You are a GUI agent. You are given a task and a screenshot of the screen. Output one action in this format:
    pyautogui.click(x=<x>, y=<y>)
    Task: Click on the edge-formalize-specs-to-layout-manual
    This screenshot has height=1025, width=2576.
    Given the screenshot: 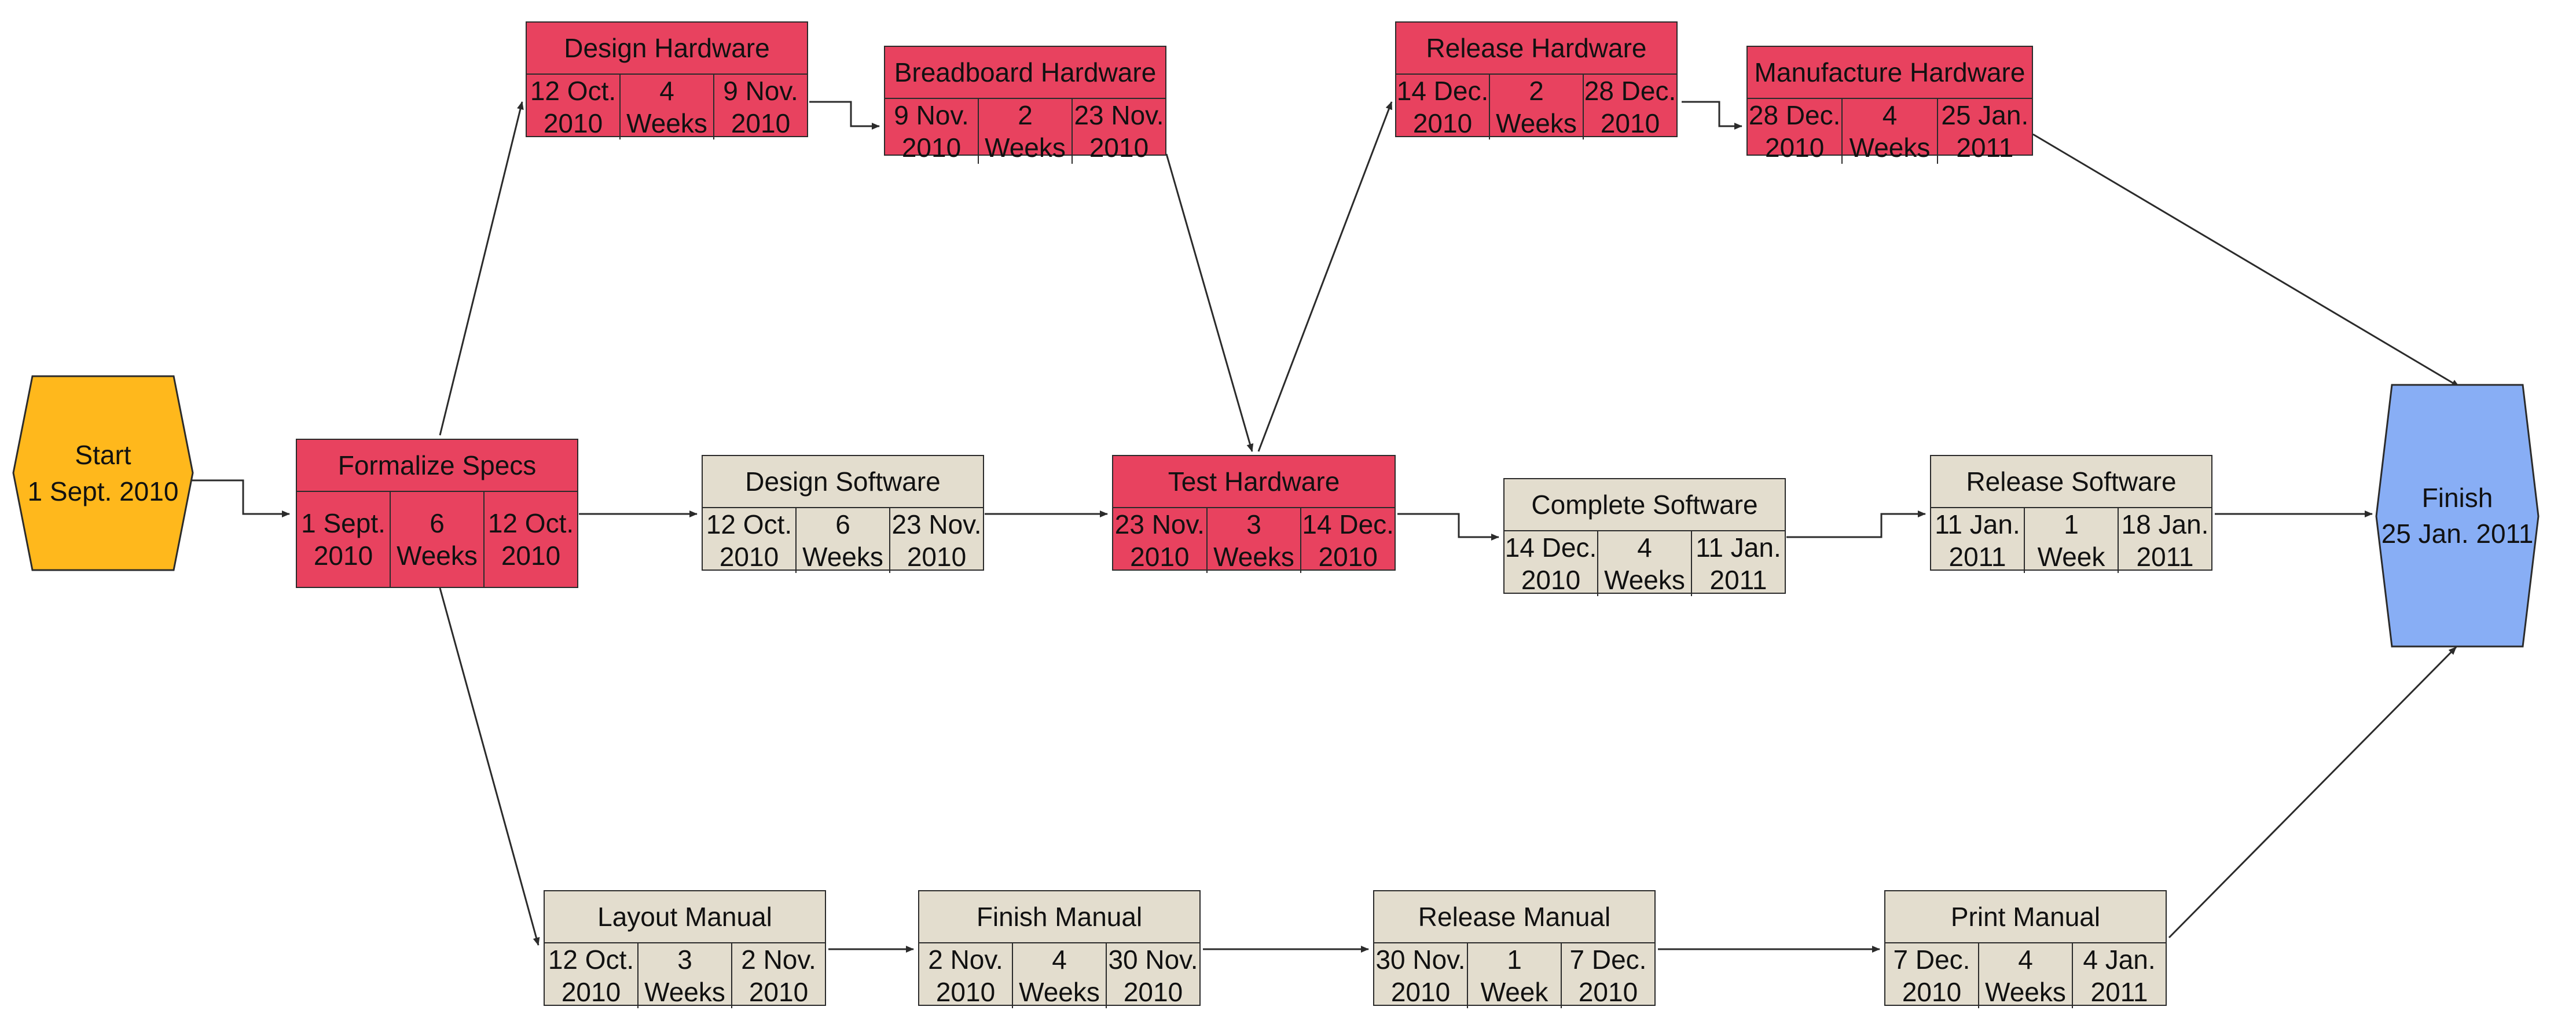 What is the action you would take?
    pyautogui.click(x=489, y=766)
    